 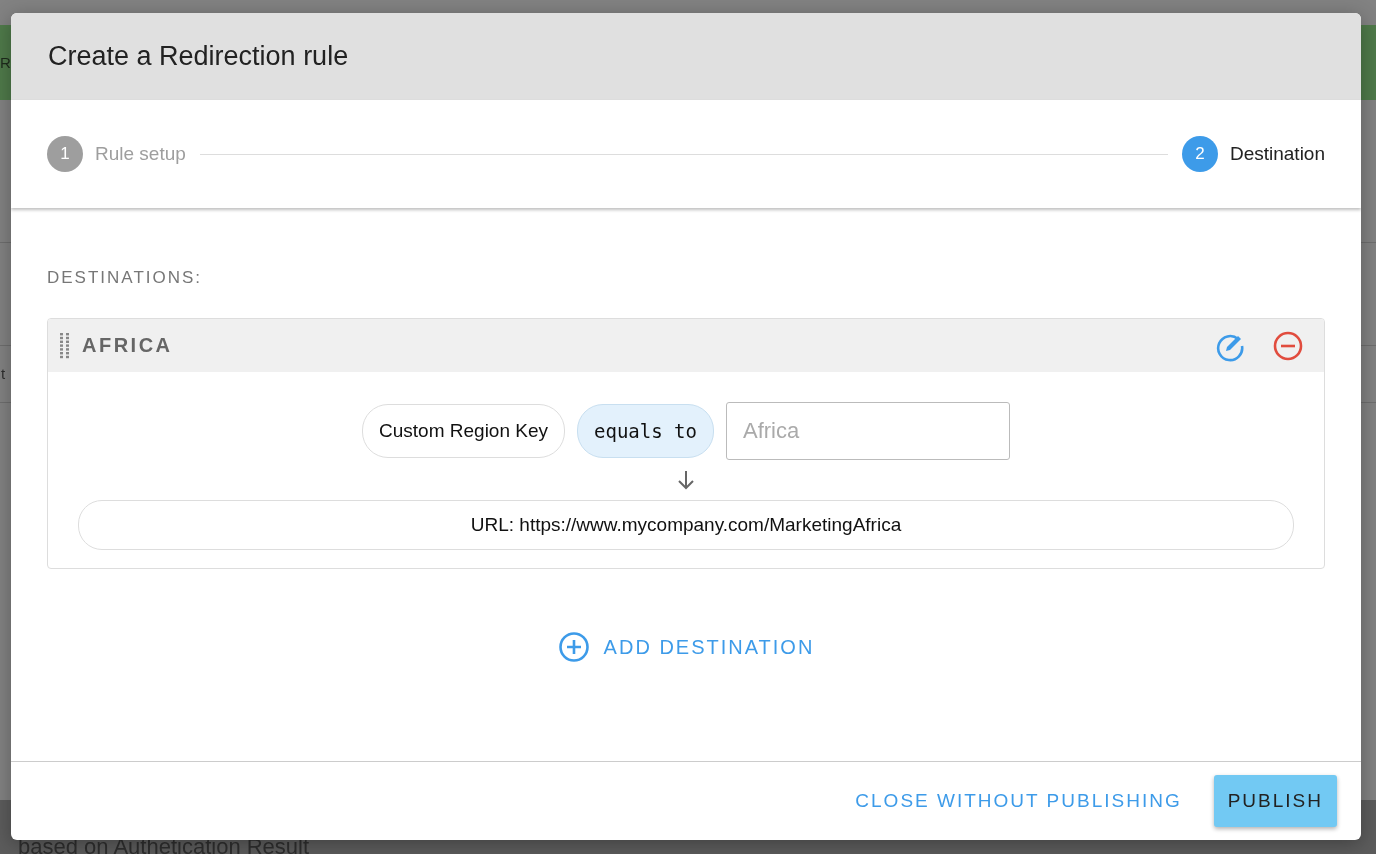 What do you see at coordinates (140, 154) in the screenshot?
I see `step-label: Rule setup` at bounding box center [140, 154].